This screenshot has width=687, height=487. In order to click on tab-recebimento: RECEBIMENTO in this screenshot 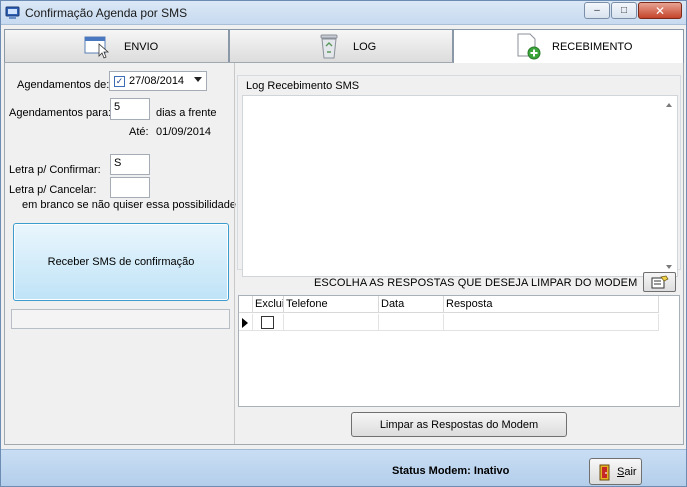, I will do `click(568, 46)`.